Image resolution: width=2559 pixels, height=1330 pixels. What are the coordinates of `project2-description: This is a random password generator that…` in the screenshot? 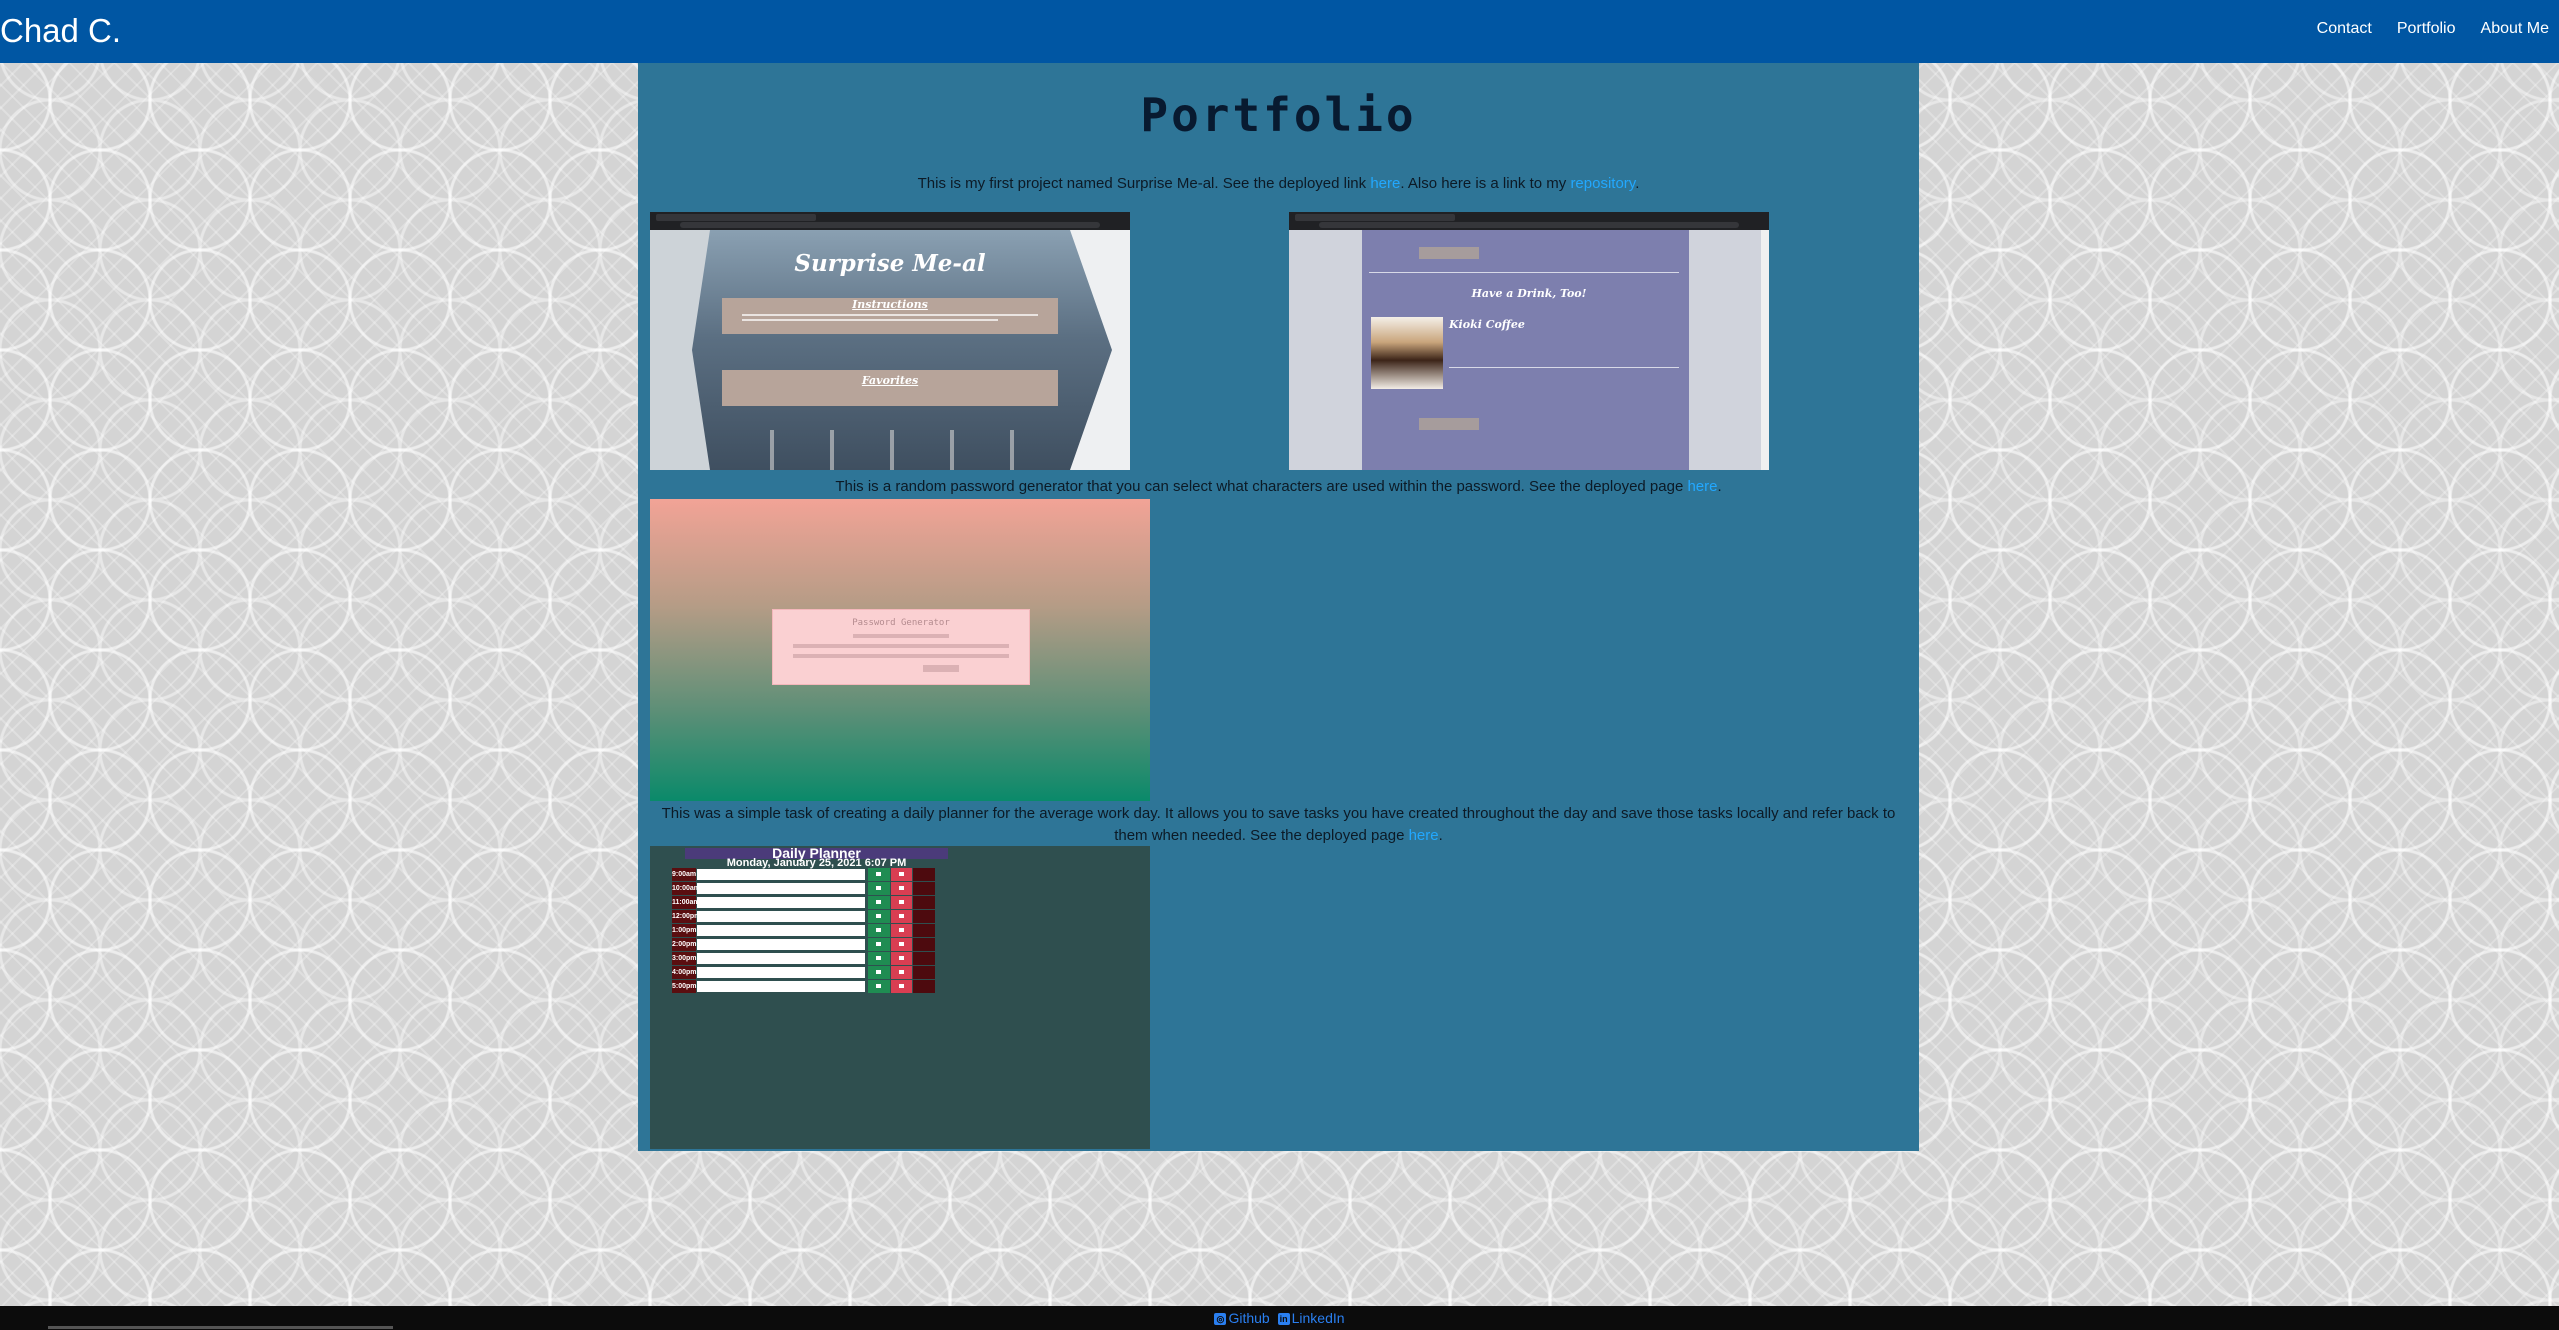 It's located at (1278, 487).